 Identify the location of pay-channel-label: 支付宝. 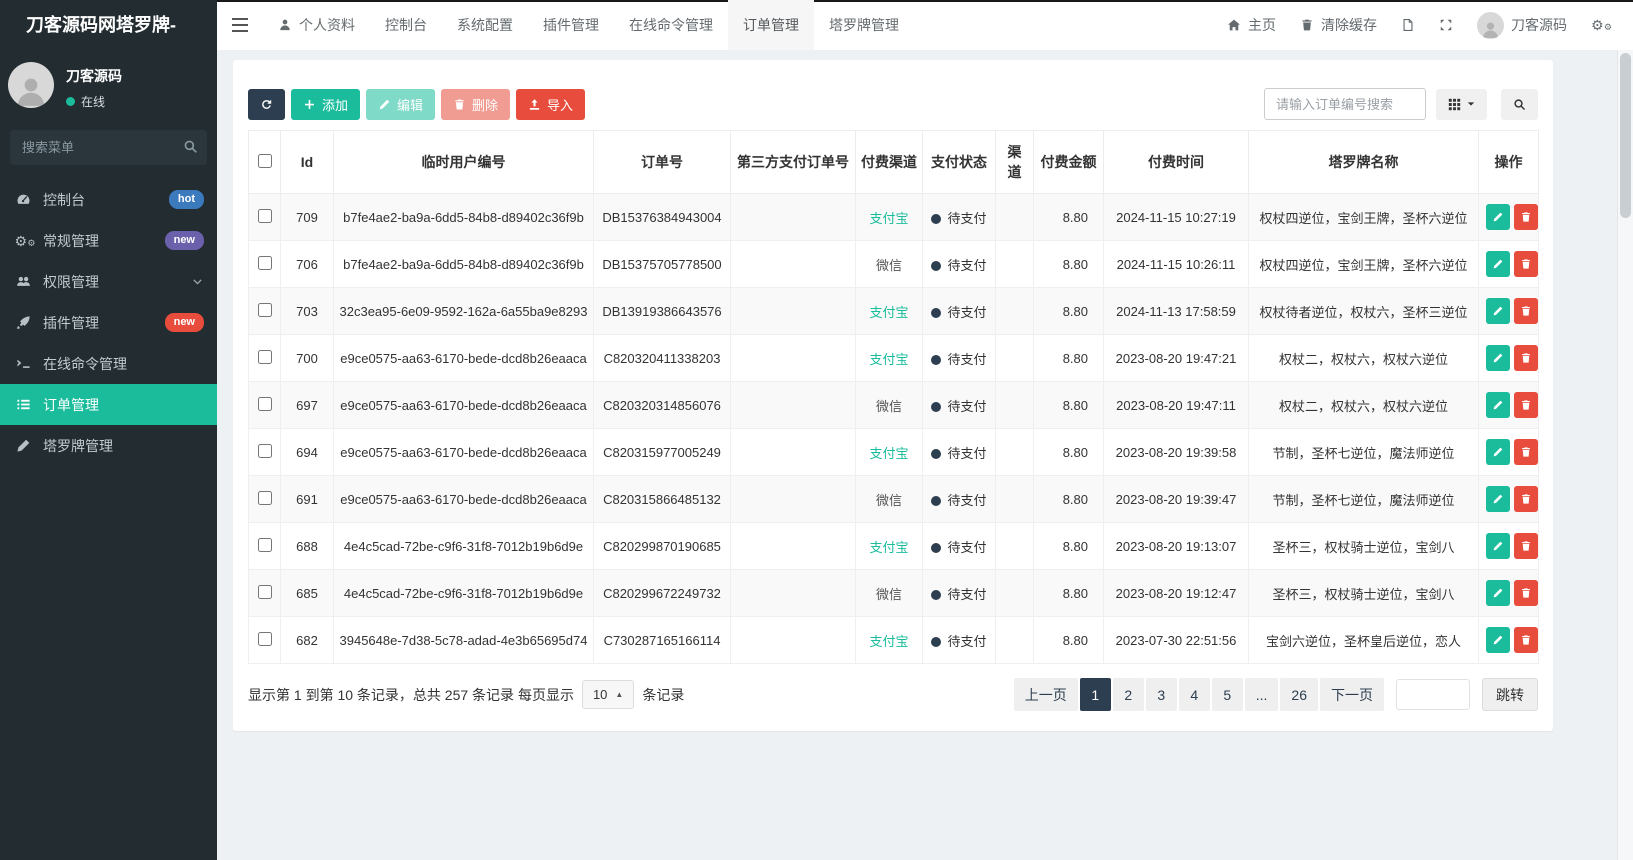
(889, 312).